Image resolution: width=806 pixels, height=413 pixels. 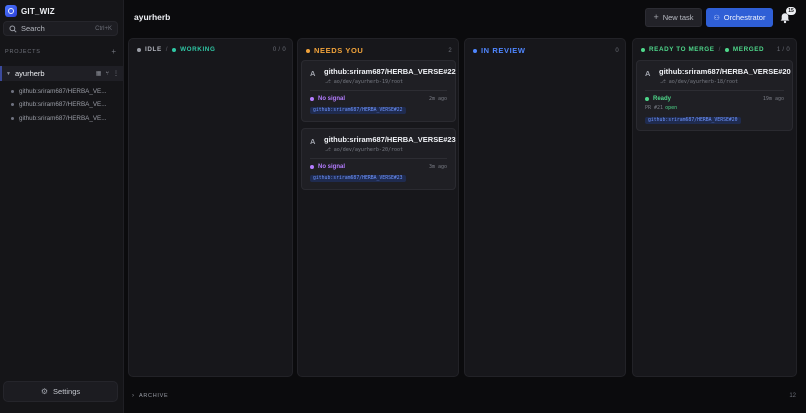 I want to click on column-label: IDLE, so click(x=153, y=49).